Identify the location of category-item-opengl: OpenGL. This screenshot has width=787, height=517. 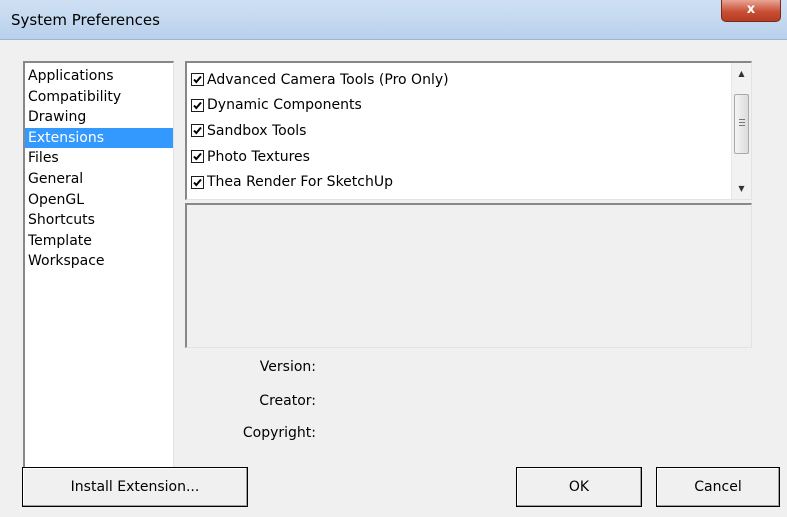
(99, 200).